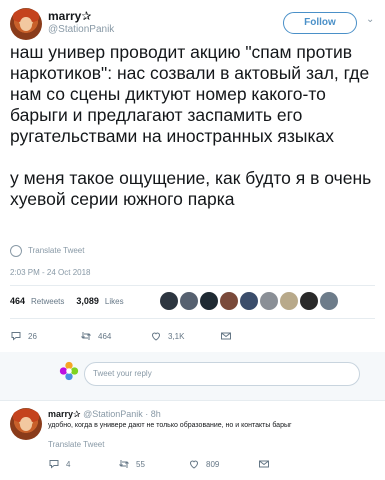 Image resolution: width=385 pixels, height=480 pixels. What do you see at coordinates (83, 464) in the screenshot?
I see `reply-button: 4` at bounding box center [83, 464].